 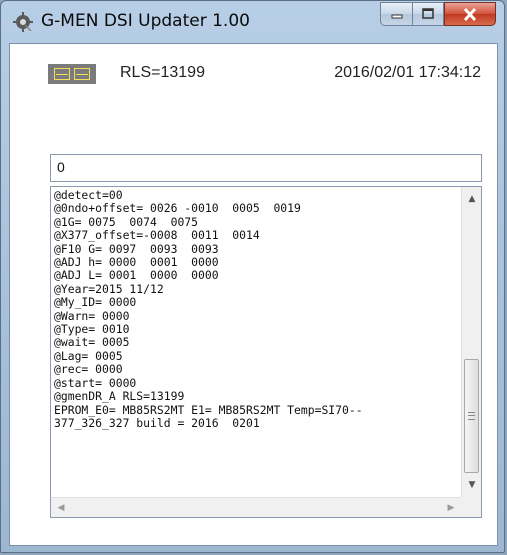 I want to click on caption-buttons, so click(x=438, y=15).